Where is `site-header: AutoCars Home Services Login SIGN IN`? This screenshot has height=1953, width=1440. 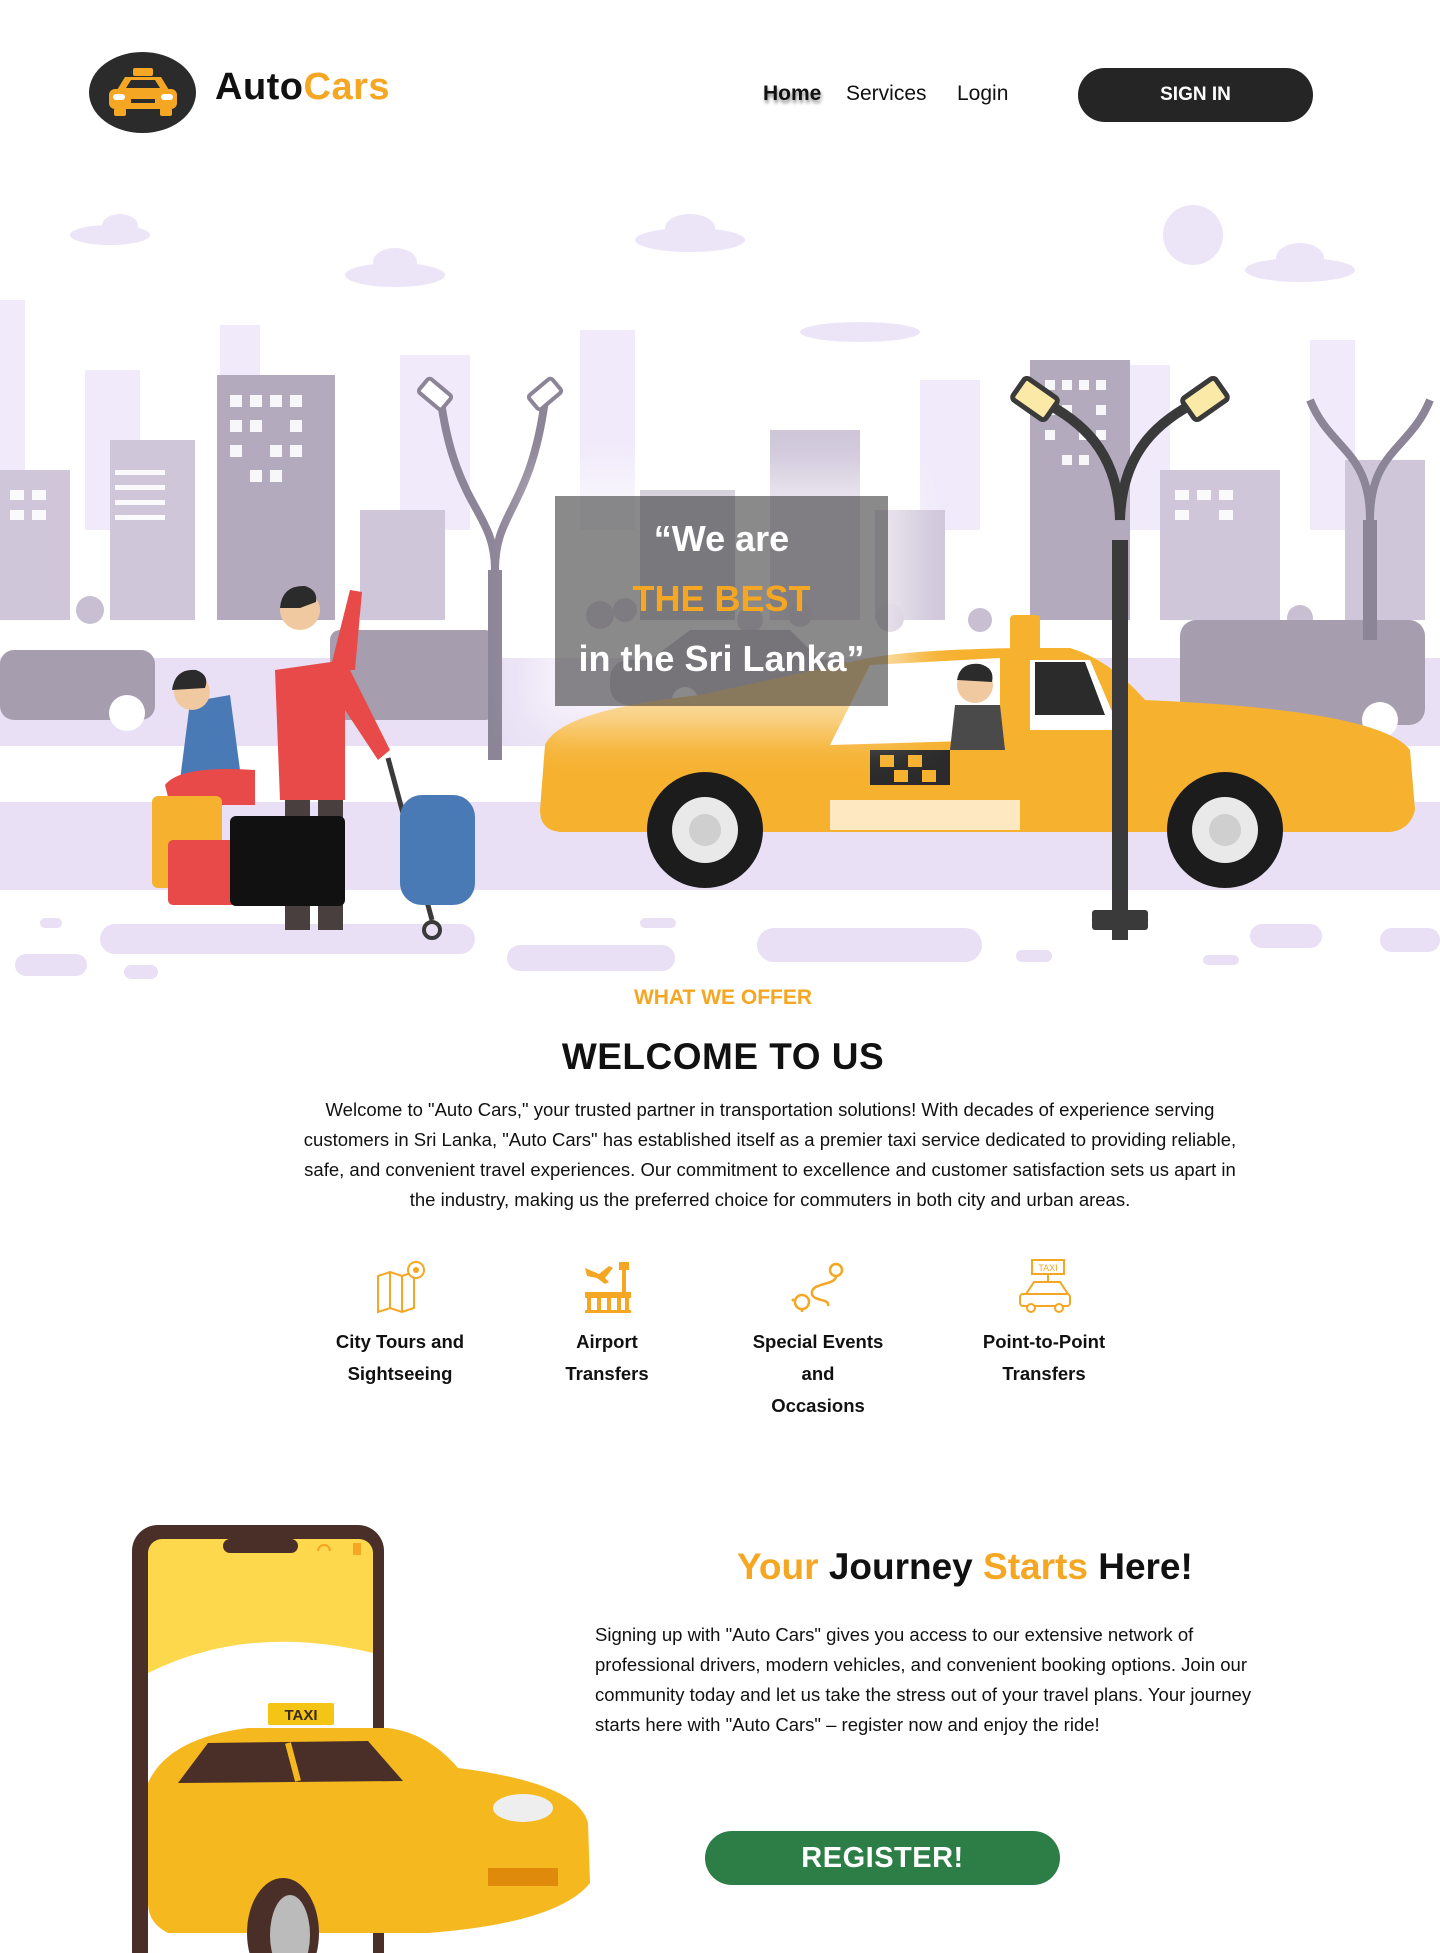 site-header: AutoCars Home Services Login SIGN IN is located at coordinates (720, 75).